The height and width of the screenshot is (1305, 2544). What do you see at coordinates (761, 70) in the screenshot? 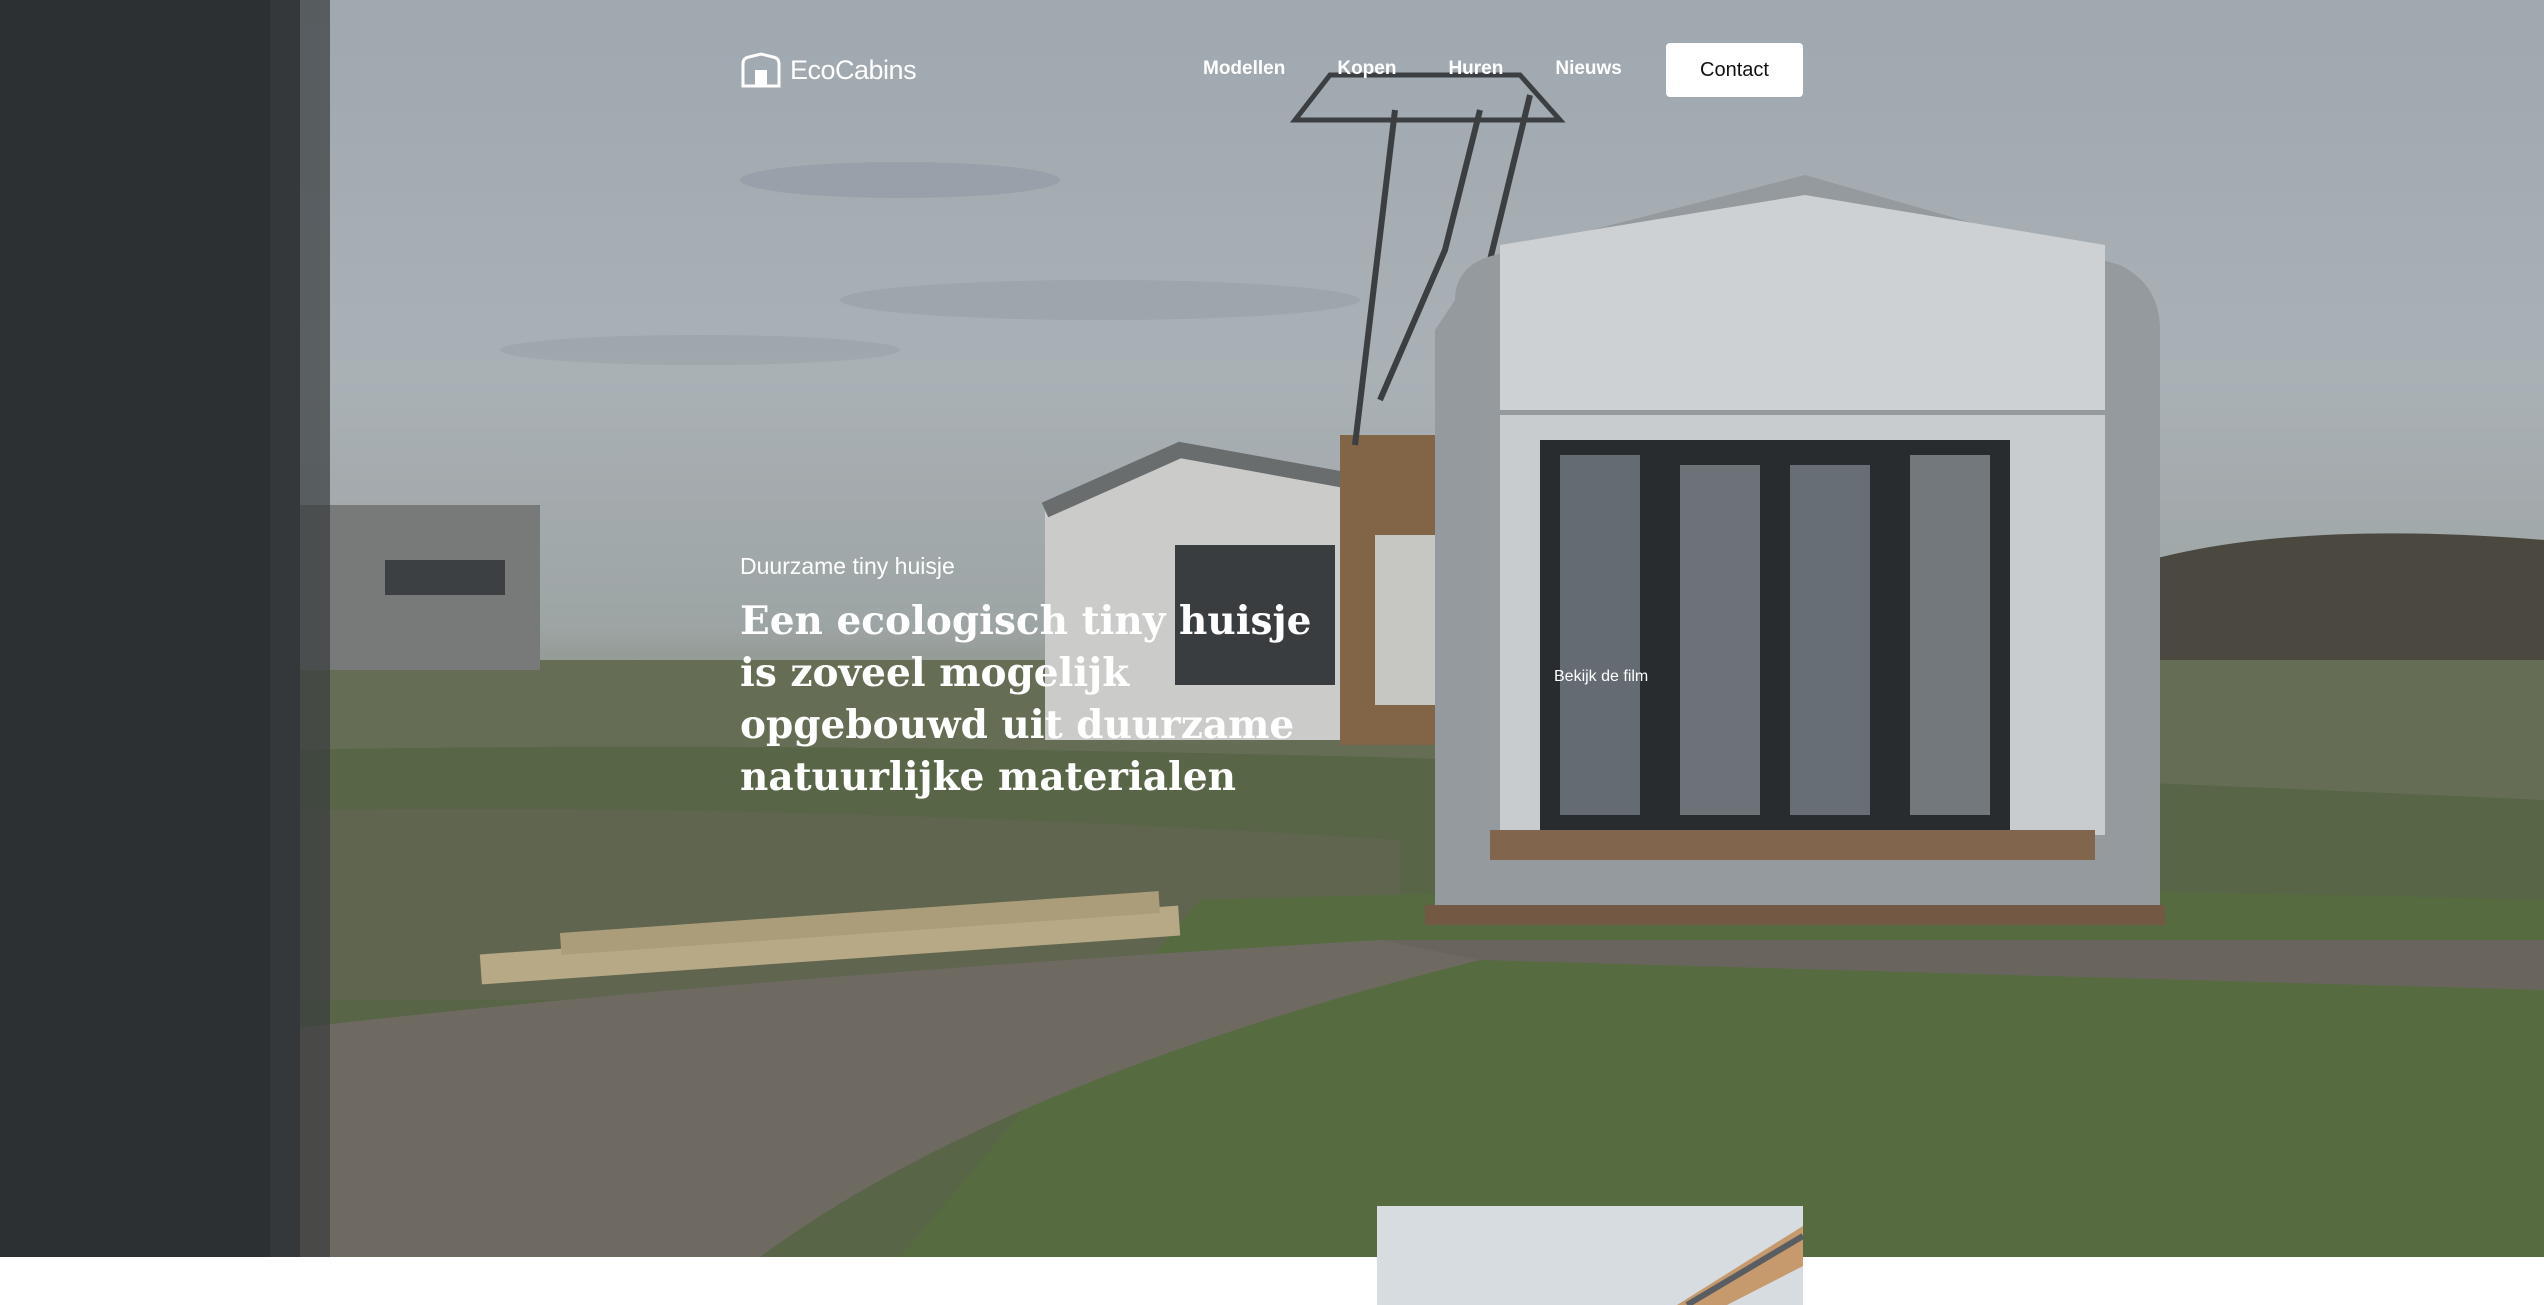
I see `cabin-logo-icon` at bounding box center [761, 70].